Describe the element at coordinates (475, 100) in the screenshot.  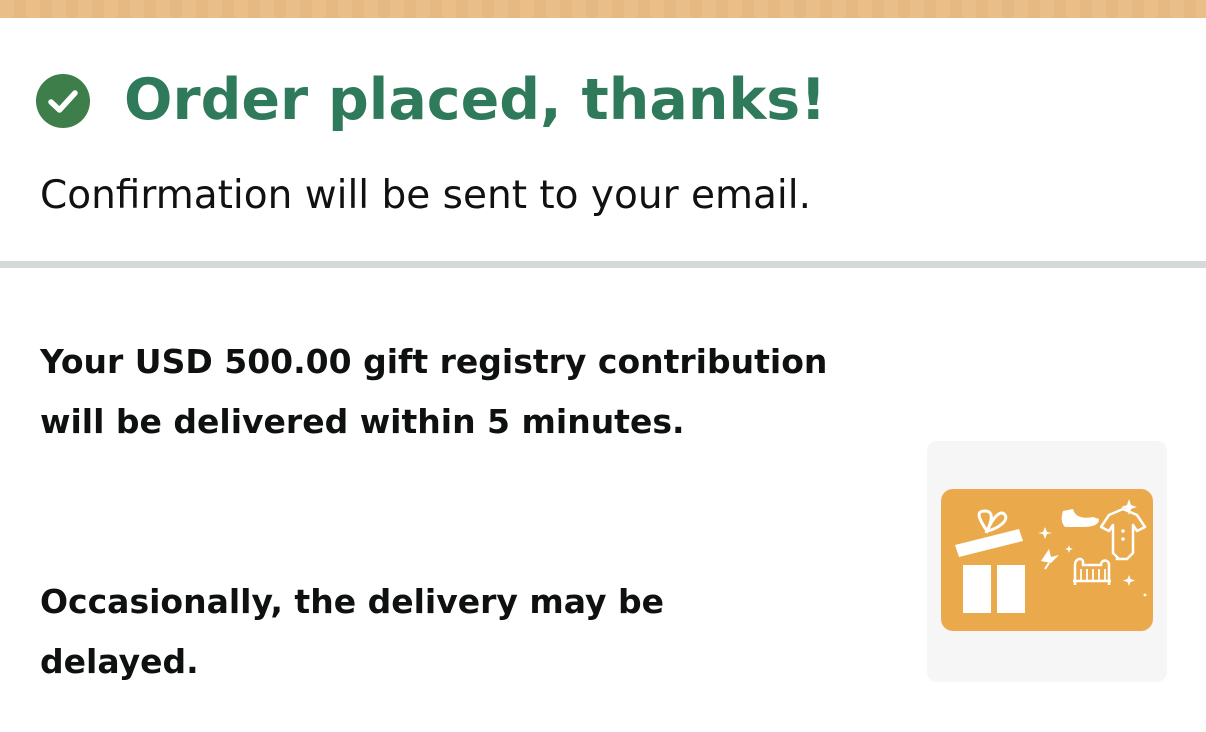
I see `page-title: Order placed, thanks!` at that location.